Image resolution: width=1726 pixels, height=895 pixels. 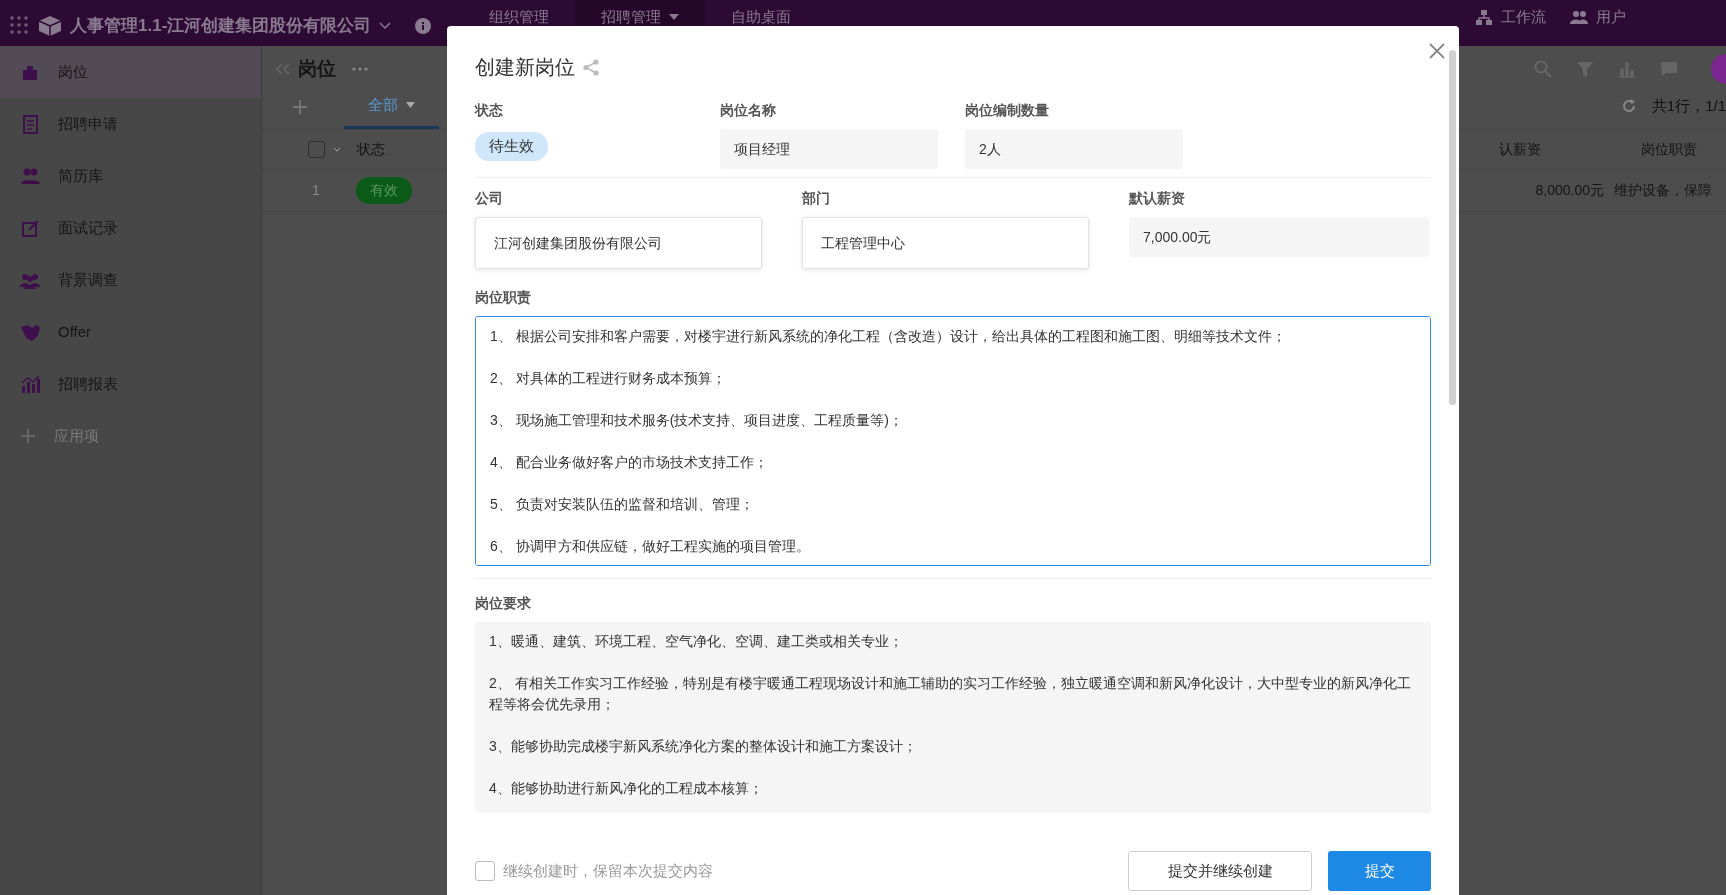 I want to click on input-field: 工程管理中心, so click(x=945, y=243).